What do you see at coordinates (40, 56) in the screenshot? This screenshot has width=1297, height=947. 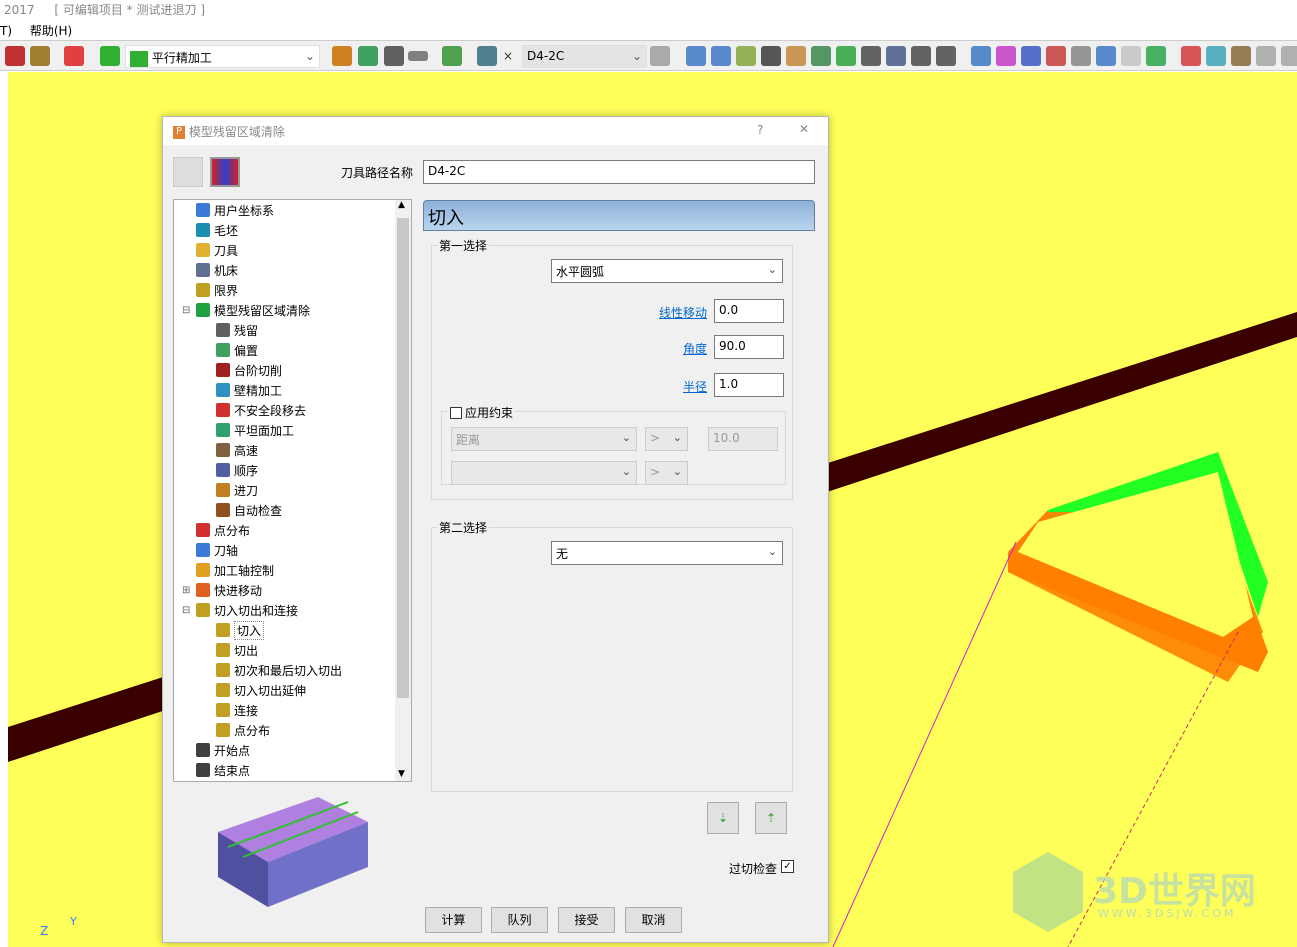 I see `tool-icon` at bounding box center [40, 56].